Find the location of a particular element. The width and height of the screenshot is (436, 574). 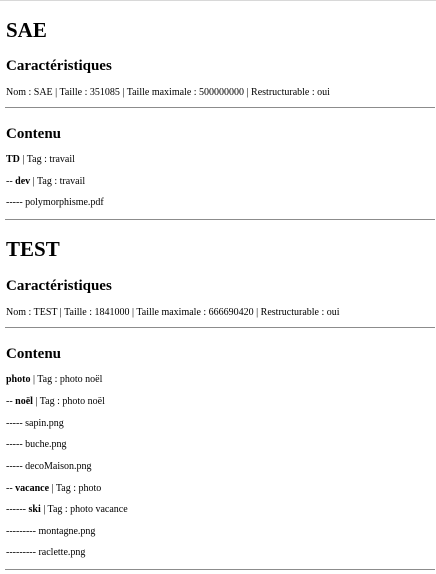

sae-characteristics-heading: Caractéristiques is located at coordinates (59, 66).